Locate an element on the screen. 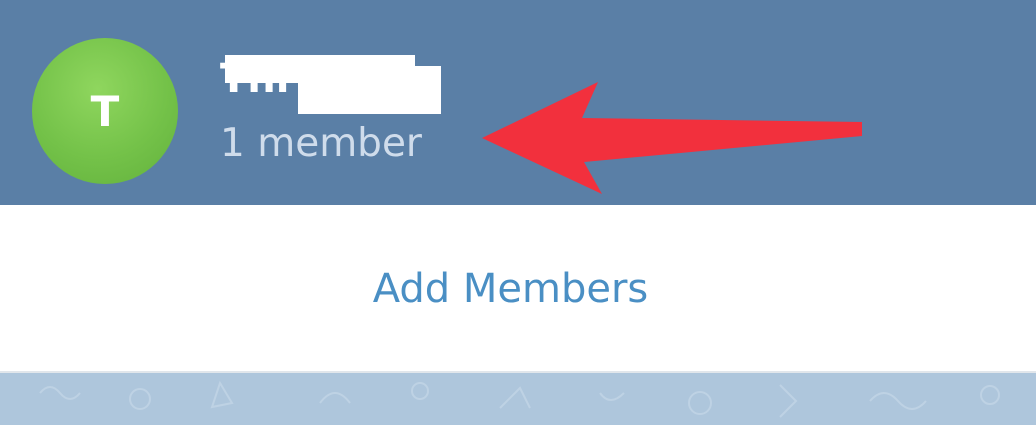 The height and width of the screenshot is (425, 1036). chat-title: Thr is located at coordinates (335, 83).